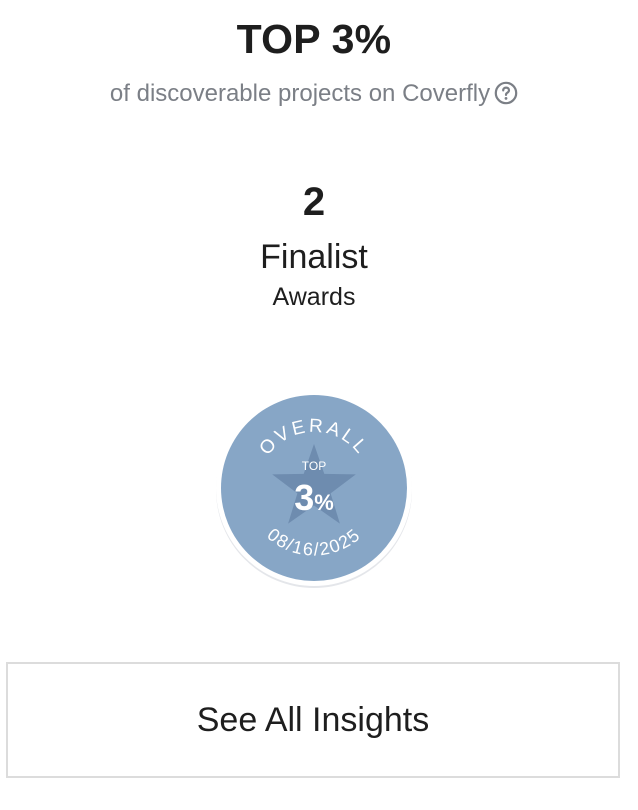  Describe the element at coordinates (314, 39) in the screenshot. I see `rank-headline: TOP 3%` at that location.